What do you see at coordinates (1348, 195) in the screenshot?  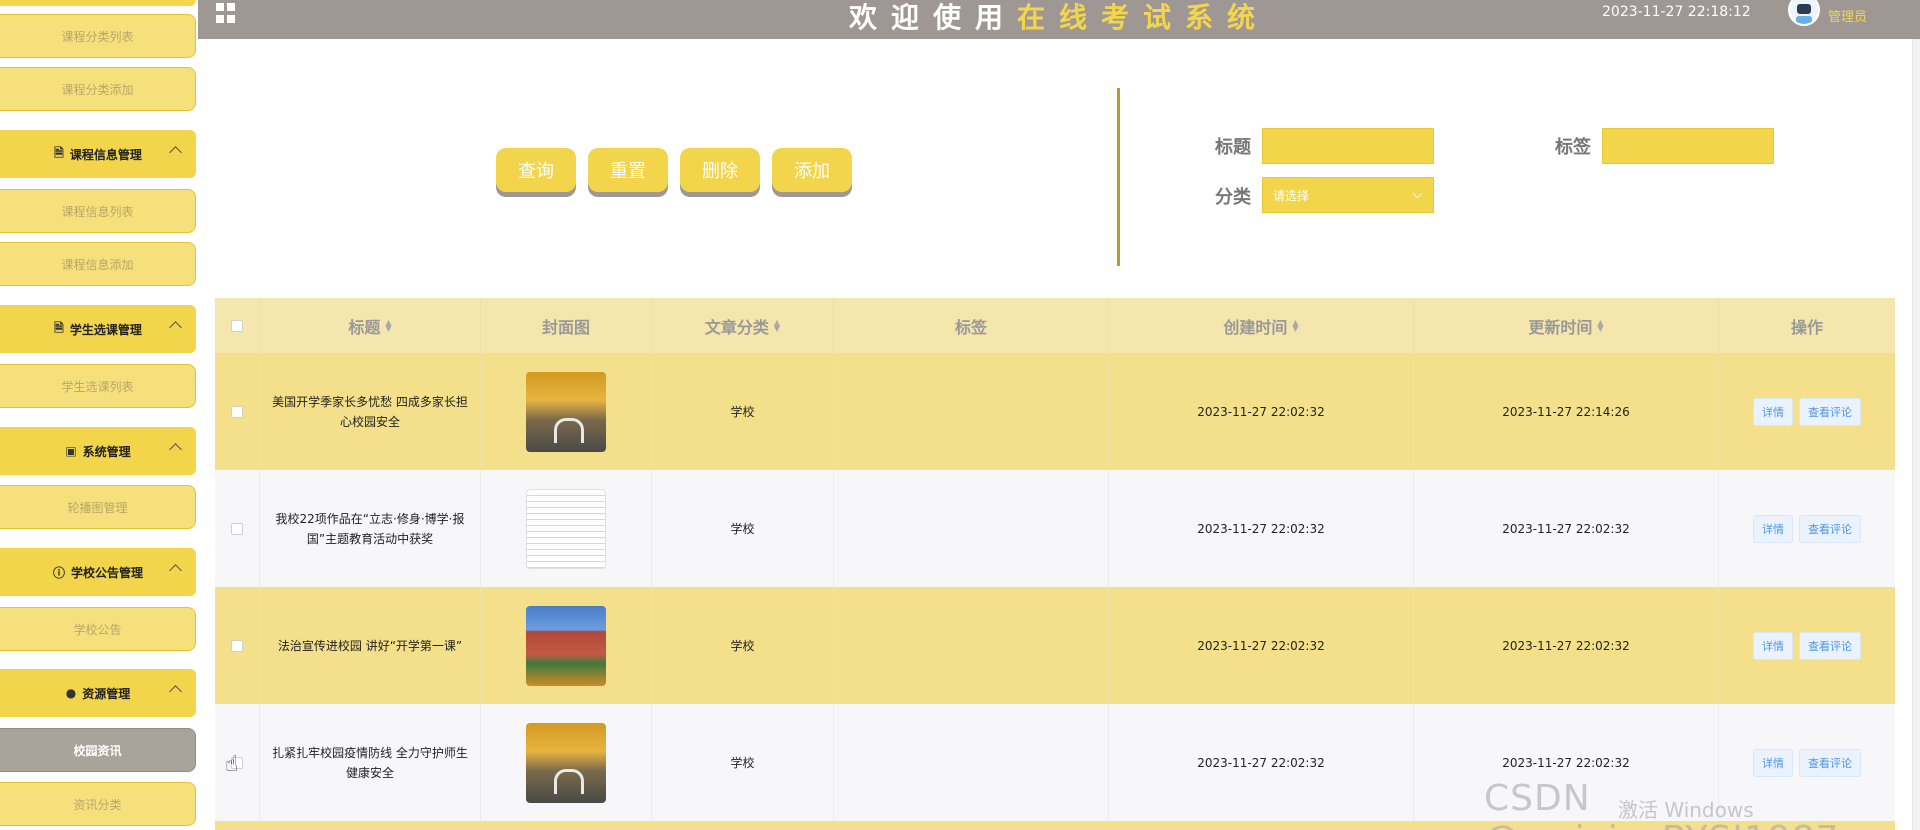 I see `category-filter-select: 请选择` at bounding box center [1348, 195].